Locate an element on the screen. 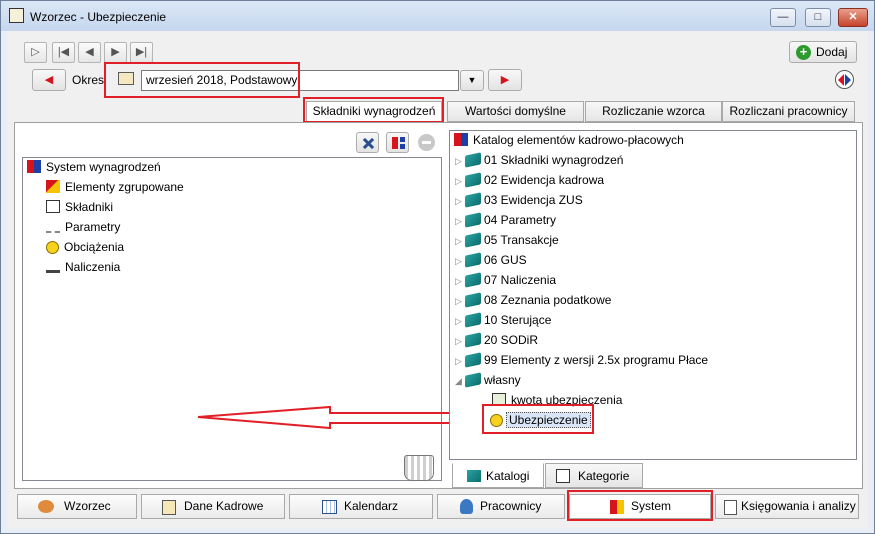 Image resolution: width=875 pixels, height=534 pixels. module-tab-dane-kadrowe: Dane Kadrowe is located at coordinates (213, 506).